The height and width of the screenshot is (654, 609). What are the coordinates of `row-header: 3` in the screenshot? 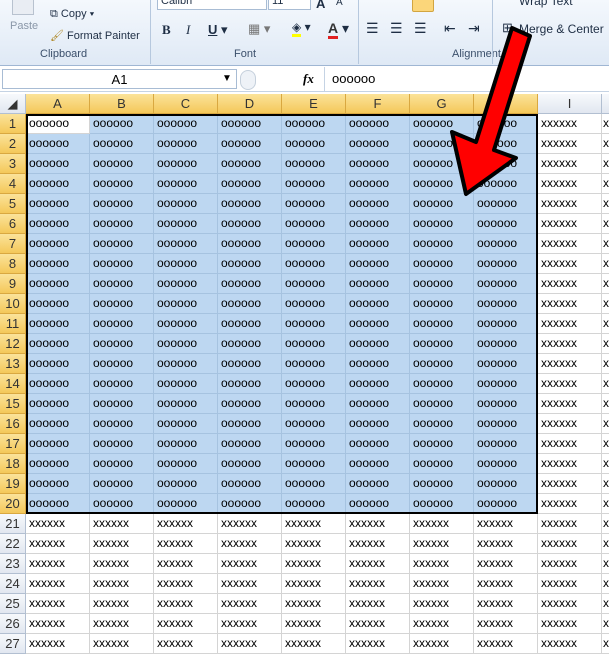 It's located at (13, 164).